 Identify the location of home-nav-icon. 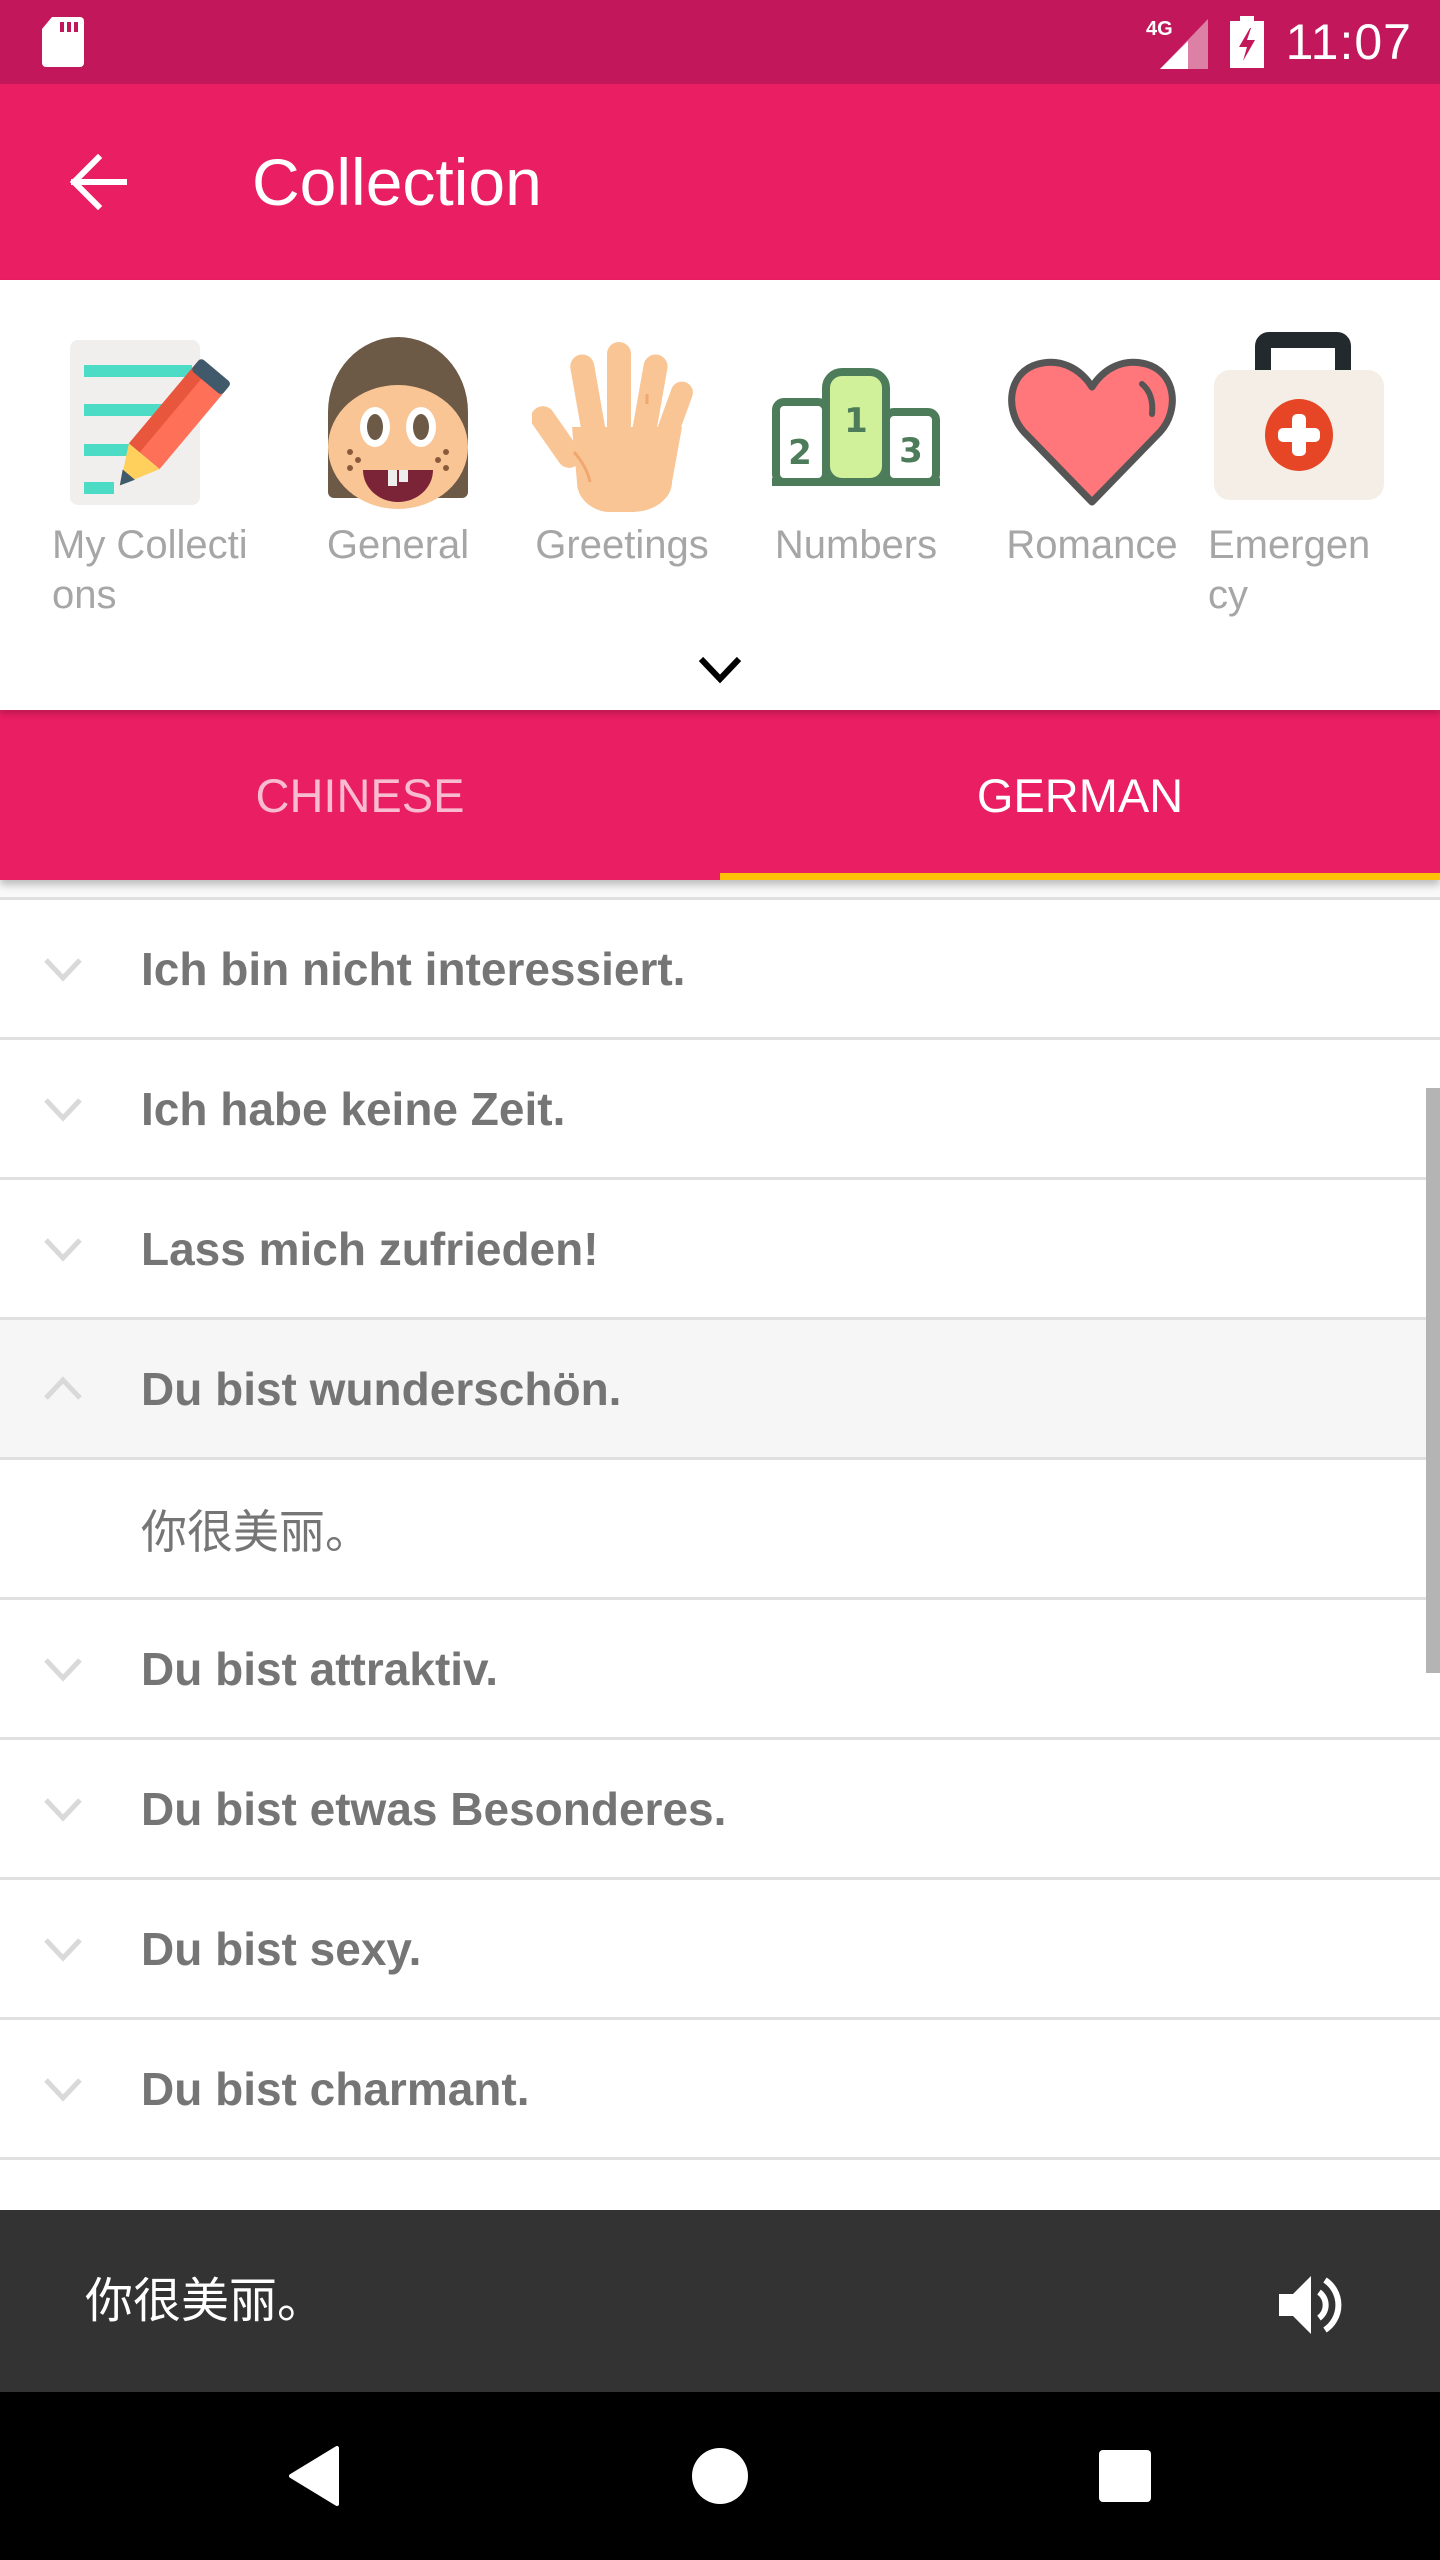
(720, 2476).